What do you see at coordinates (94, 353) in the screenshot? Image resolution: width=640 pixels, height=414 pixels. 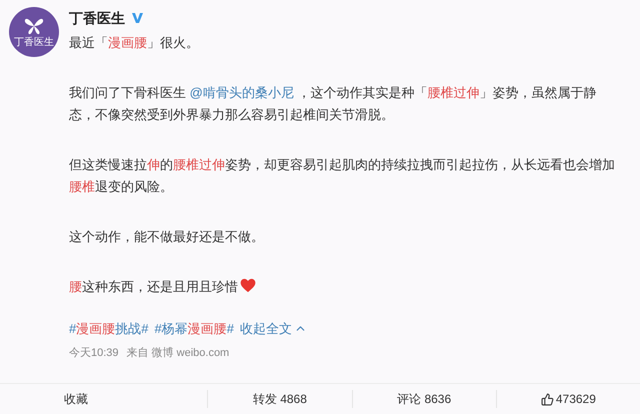 I see `post-time: 今天10:39` at bounding box center [94, 353].